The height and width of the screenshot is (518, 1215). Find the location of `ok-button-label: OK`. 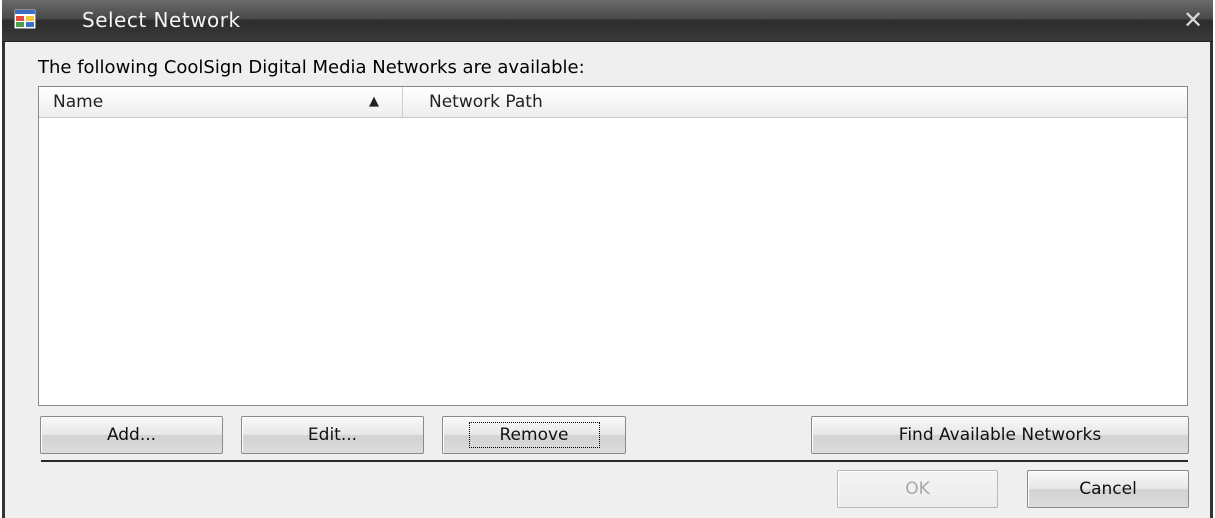

ok-button-label: OK is located at coordinates (917, 489).